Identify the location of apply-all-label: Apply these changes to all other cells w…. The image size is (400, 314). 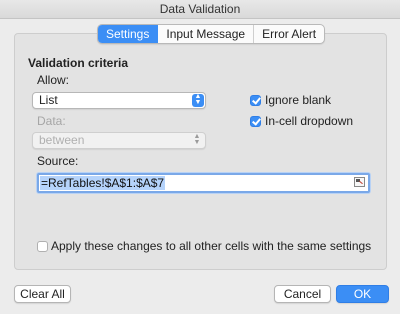
(211, 246).